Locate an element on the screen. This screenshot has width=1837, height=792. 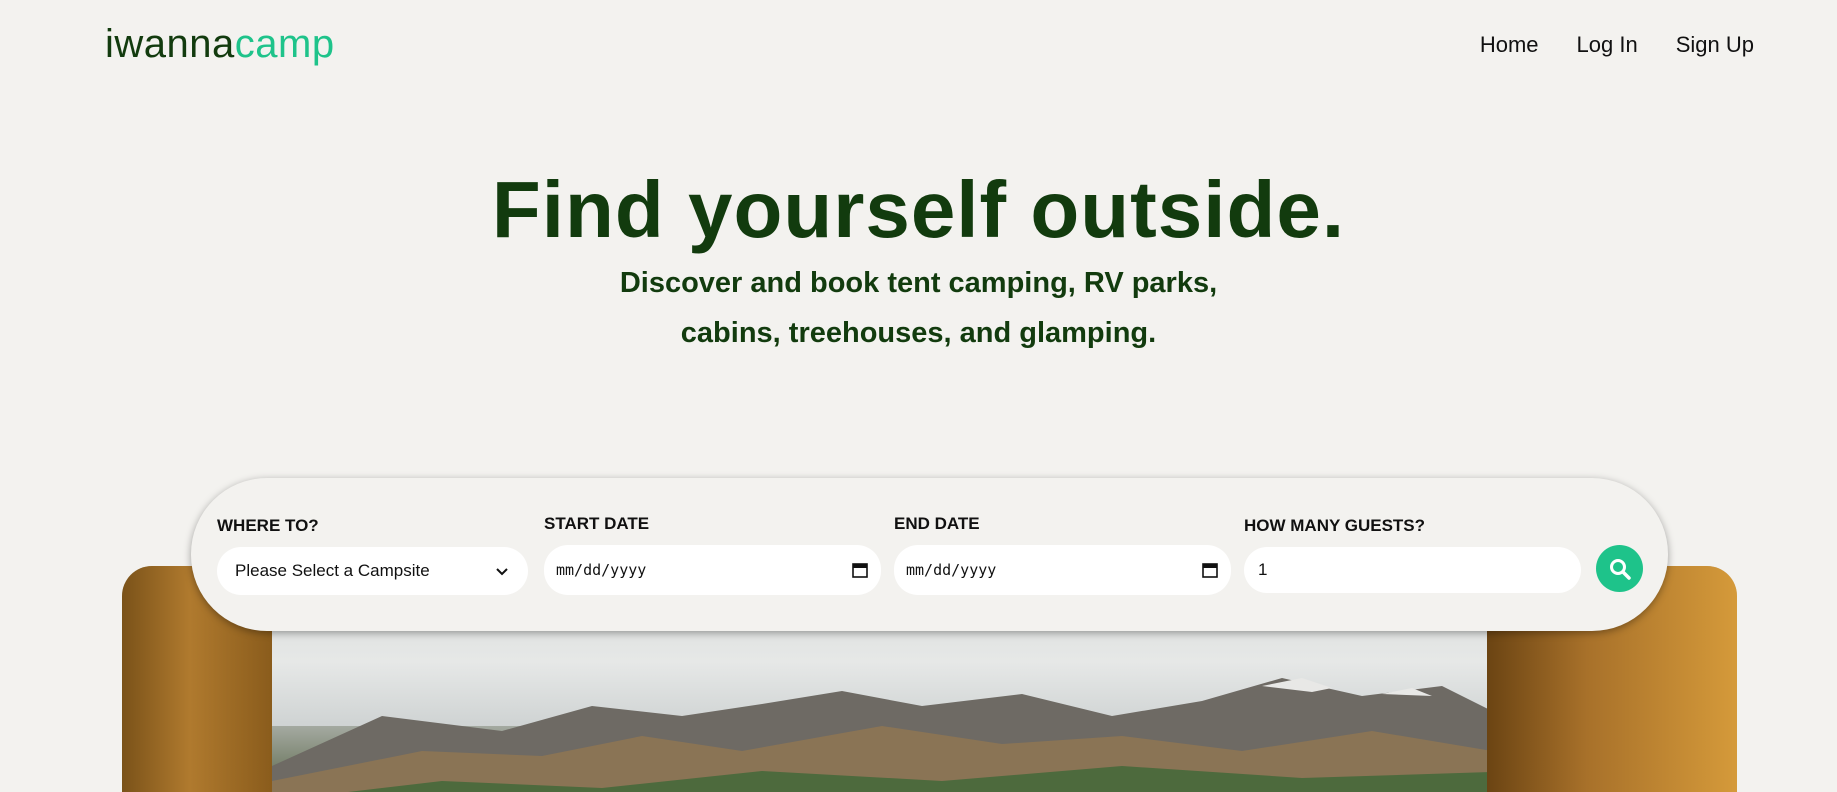
top-nav: Home Log In Sign Up is located at coordinates (1617, 45).